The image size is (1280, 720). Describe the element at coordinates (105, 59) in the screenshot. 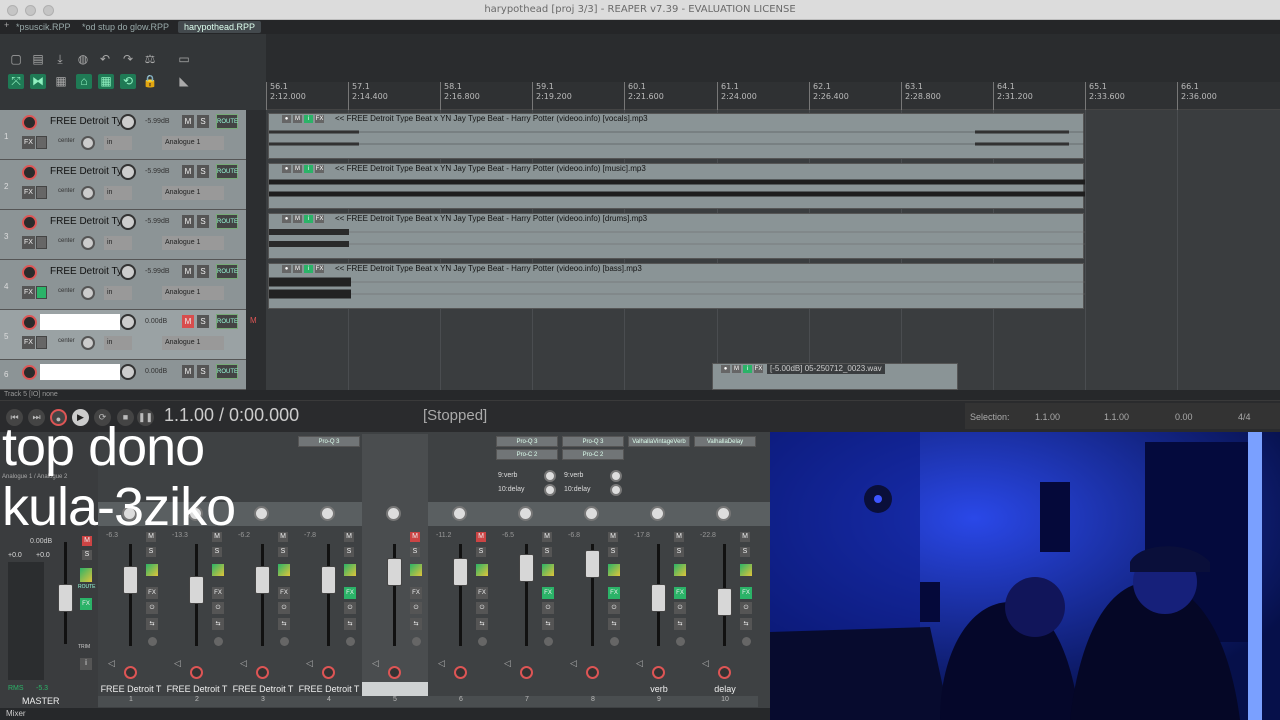

I see `undo-icon: ↶` at that location.